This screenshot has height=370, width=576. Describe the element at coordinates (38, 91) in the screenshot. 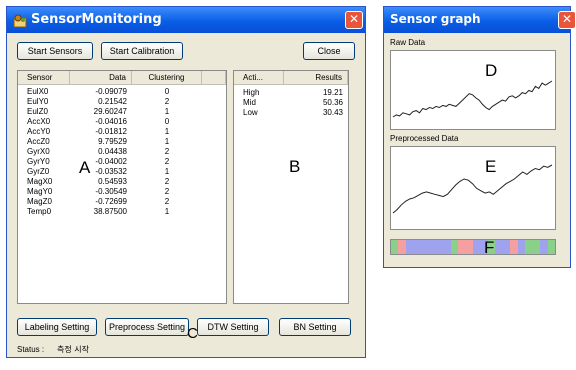

I see `sensor-name-cell: EulX0` at that location.